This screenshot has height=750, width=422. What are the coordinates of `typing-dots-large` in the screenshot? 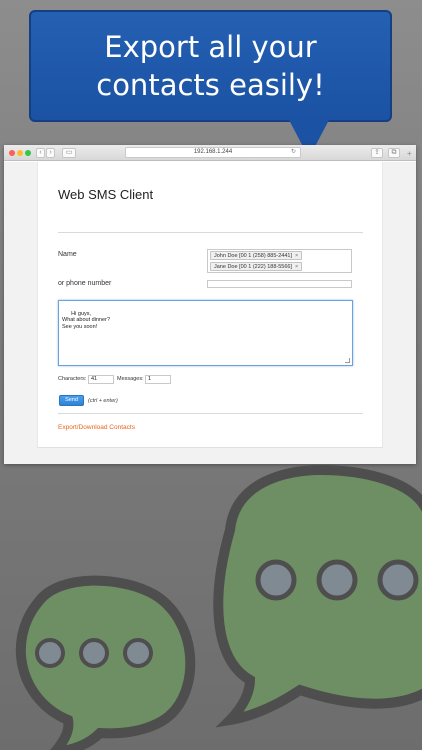 It's located at (337, 580).